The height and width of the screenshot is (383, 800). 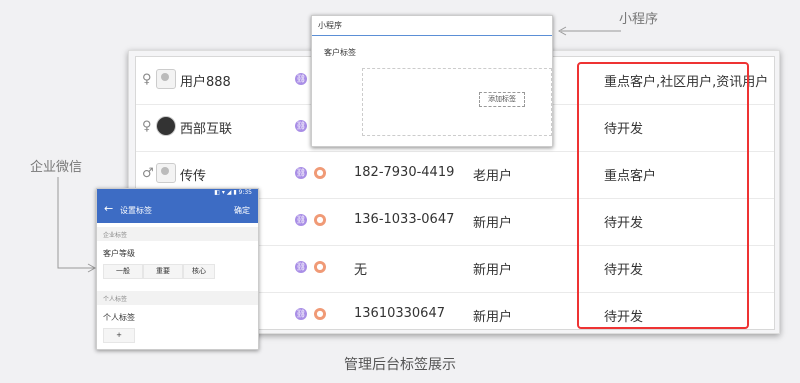 What do you see at coordinates (199, 271) in the screenshot?
I see `tag-chip-core: 核心` at bounding box center [199, 271].